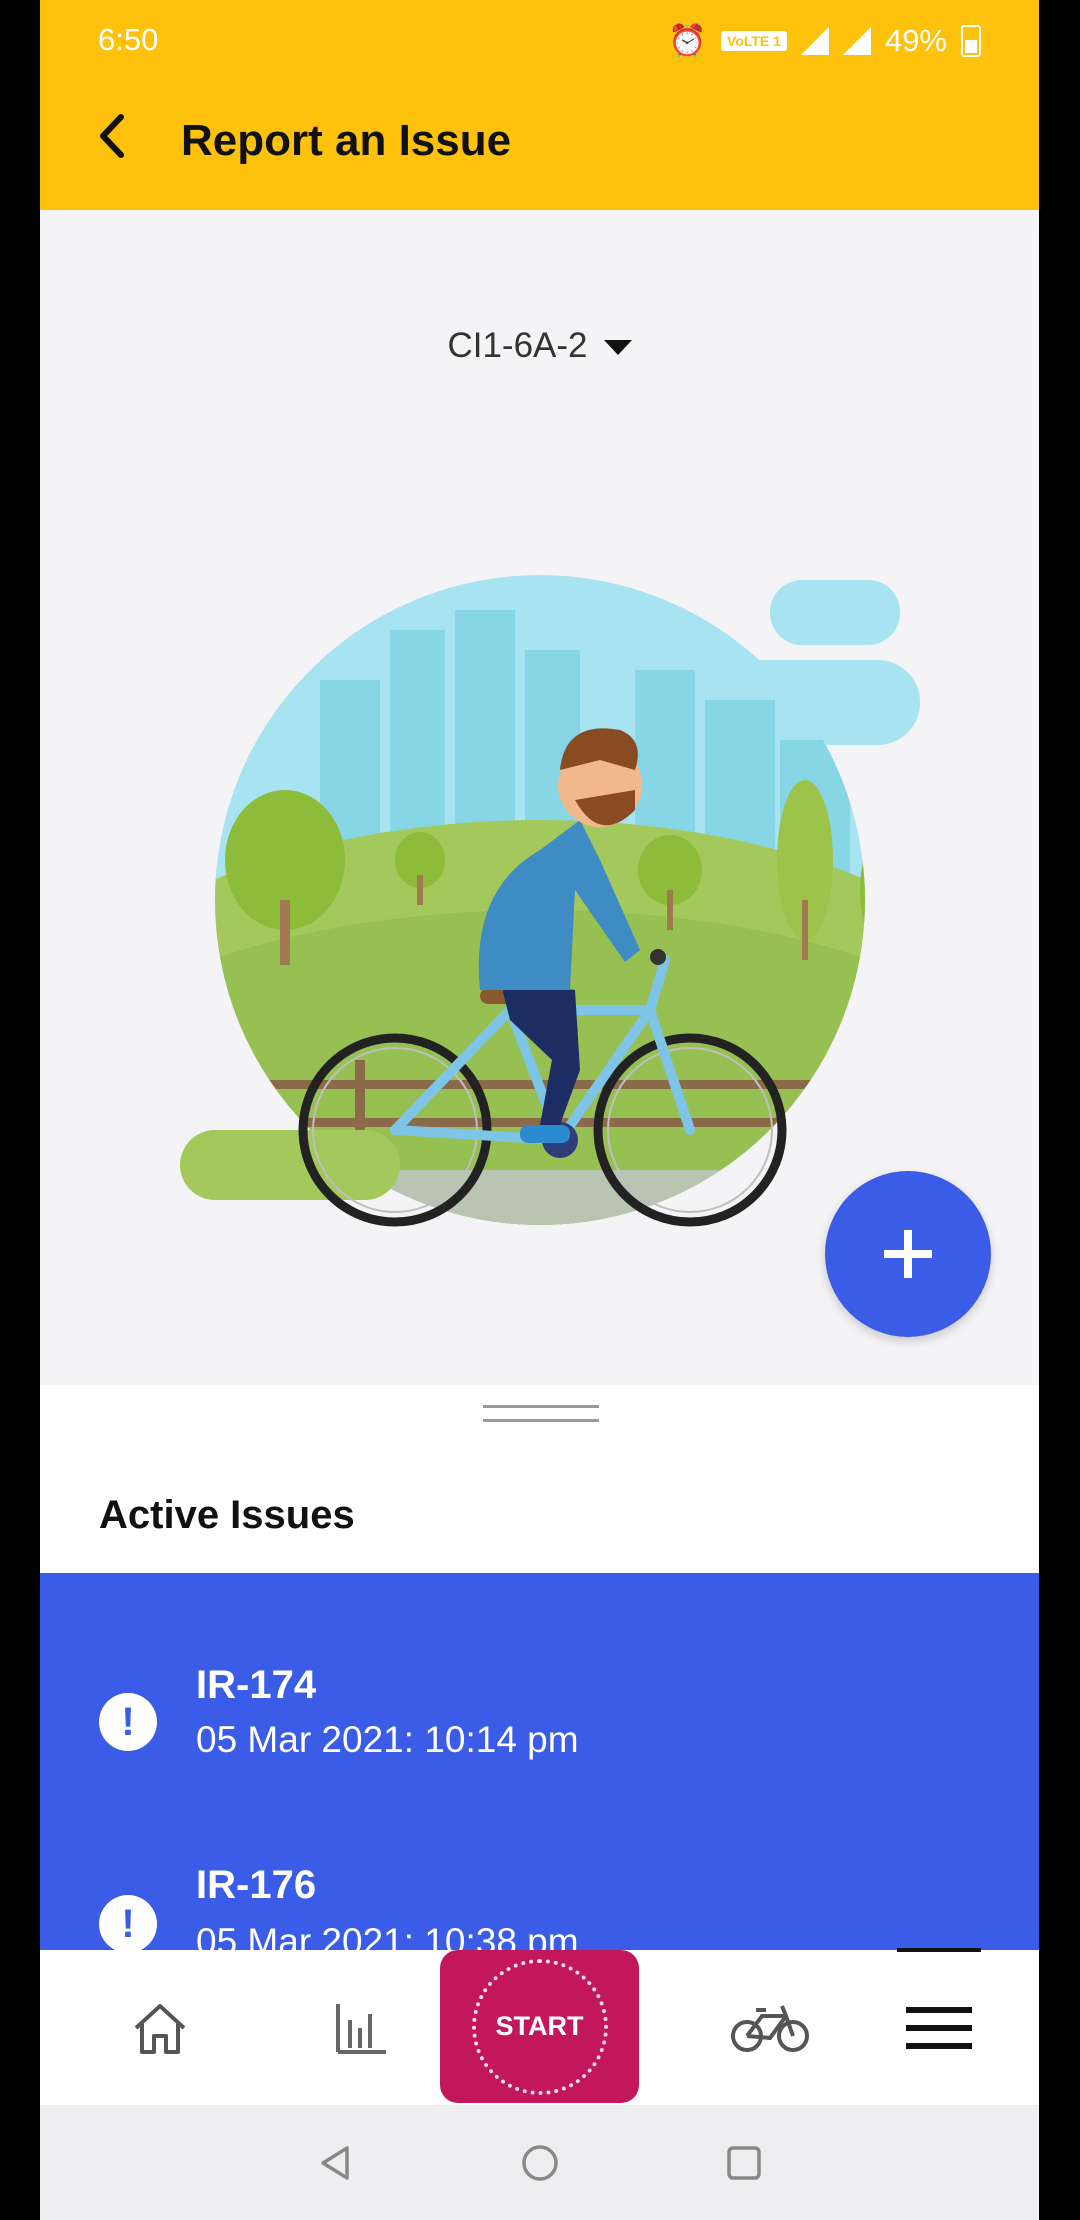  Describe the element at coordinates (256, 1685) in the screenshot. I see `issue-id: IR-174` at that location.